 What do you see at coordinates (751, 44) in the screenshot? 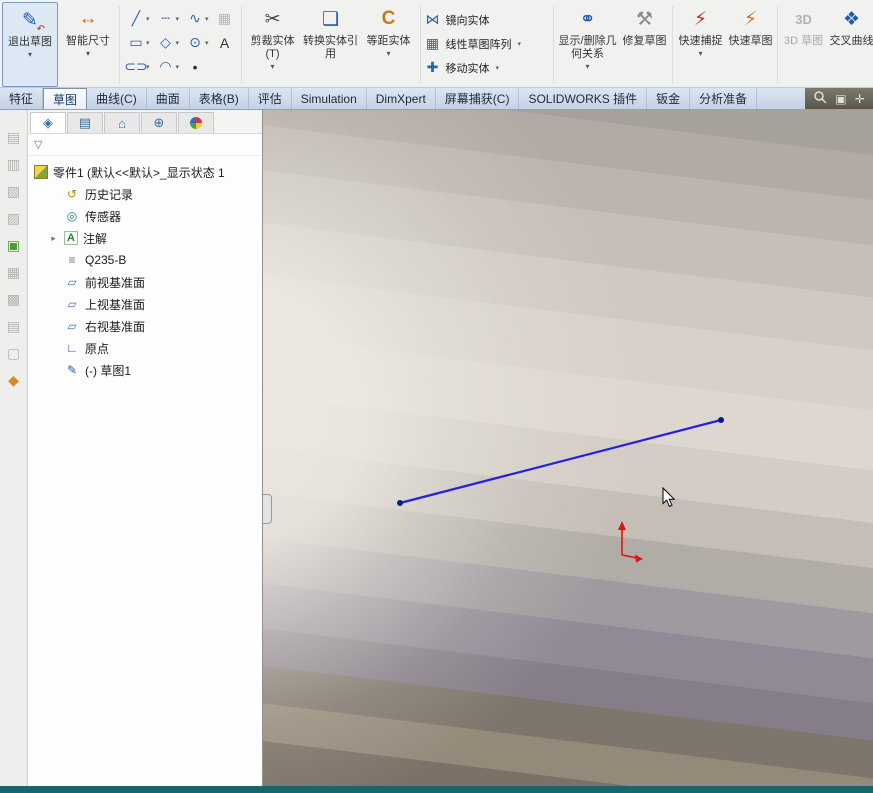
I see `rapid-sketch-button: ⚡ 快速草图` at bounding box center [751, 44].